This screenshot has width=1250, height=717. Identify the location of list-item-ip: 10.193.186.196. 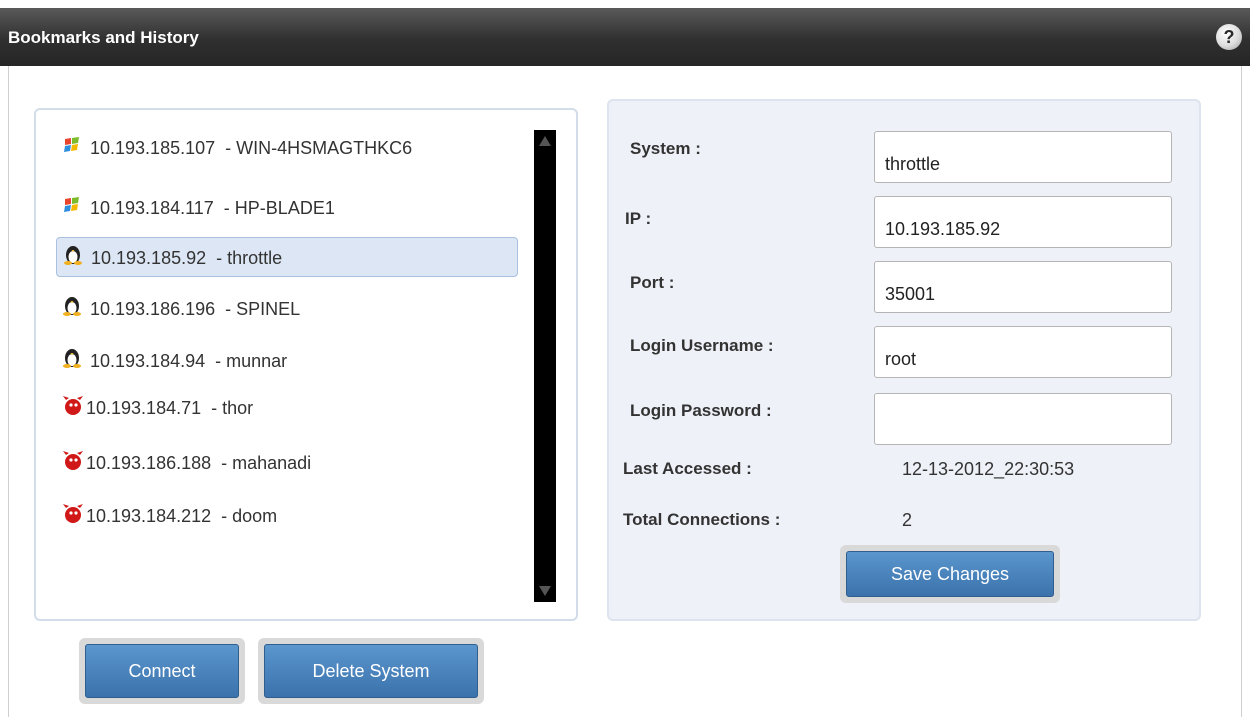
(153, 309).